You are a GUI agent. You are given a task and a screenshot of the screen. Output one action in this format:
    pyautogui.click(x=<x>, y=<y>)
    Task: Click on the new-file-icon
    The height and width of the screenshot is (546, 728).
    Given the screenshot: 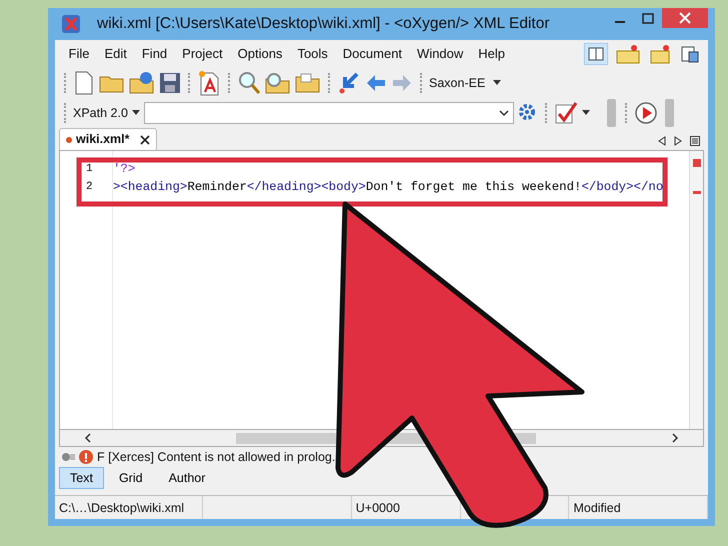 What is the action you would take?
    pyautogui.click(x=84, y=83)
    